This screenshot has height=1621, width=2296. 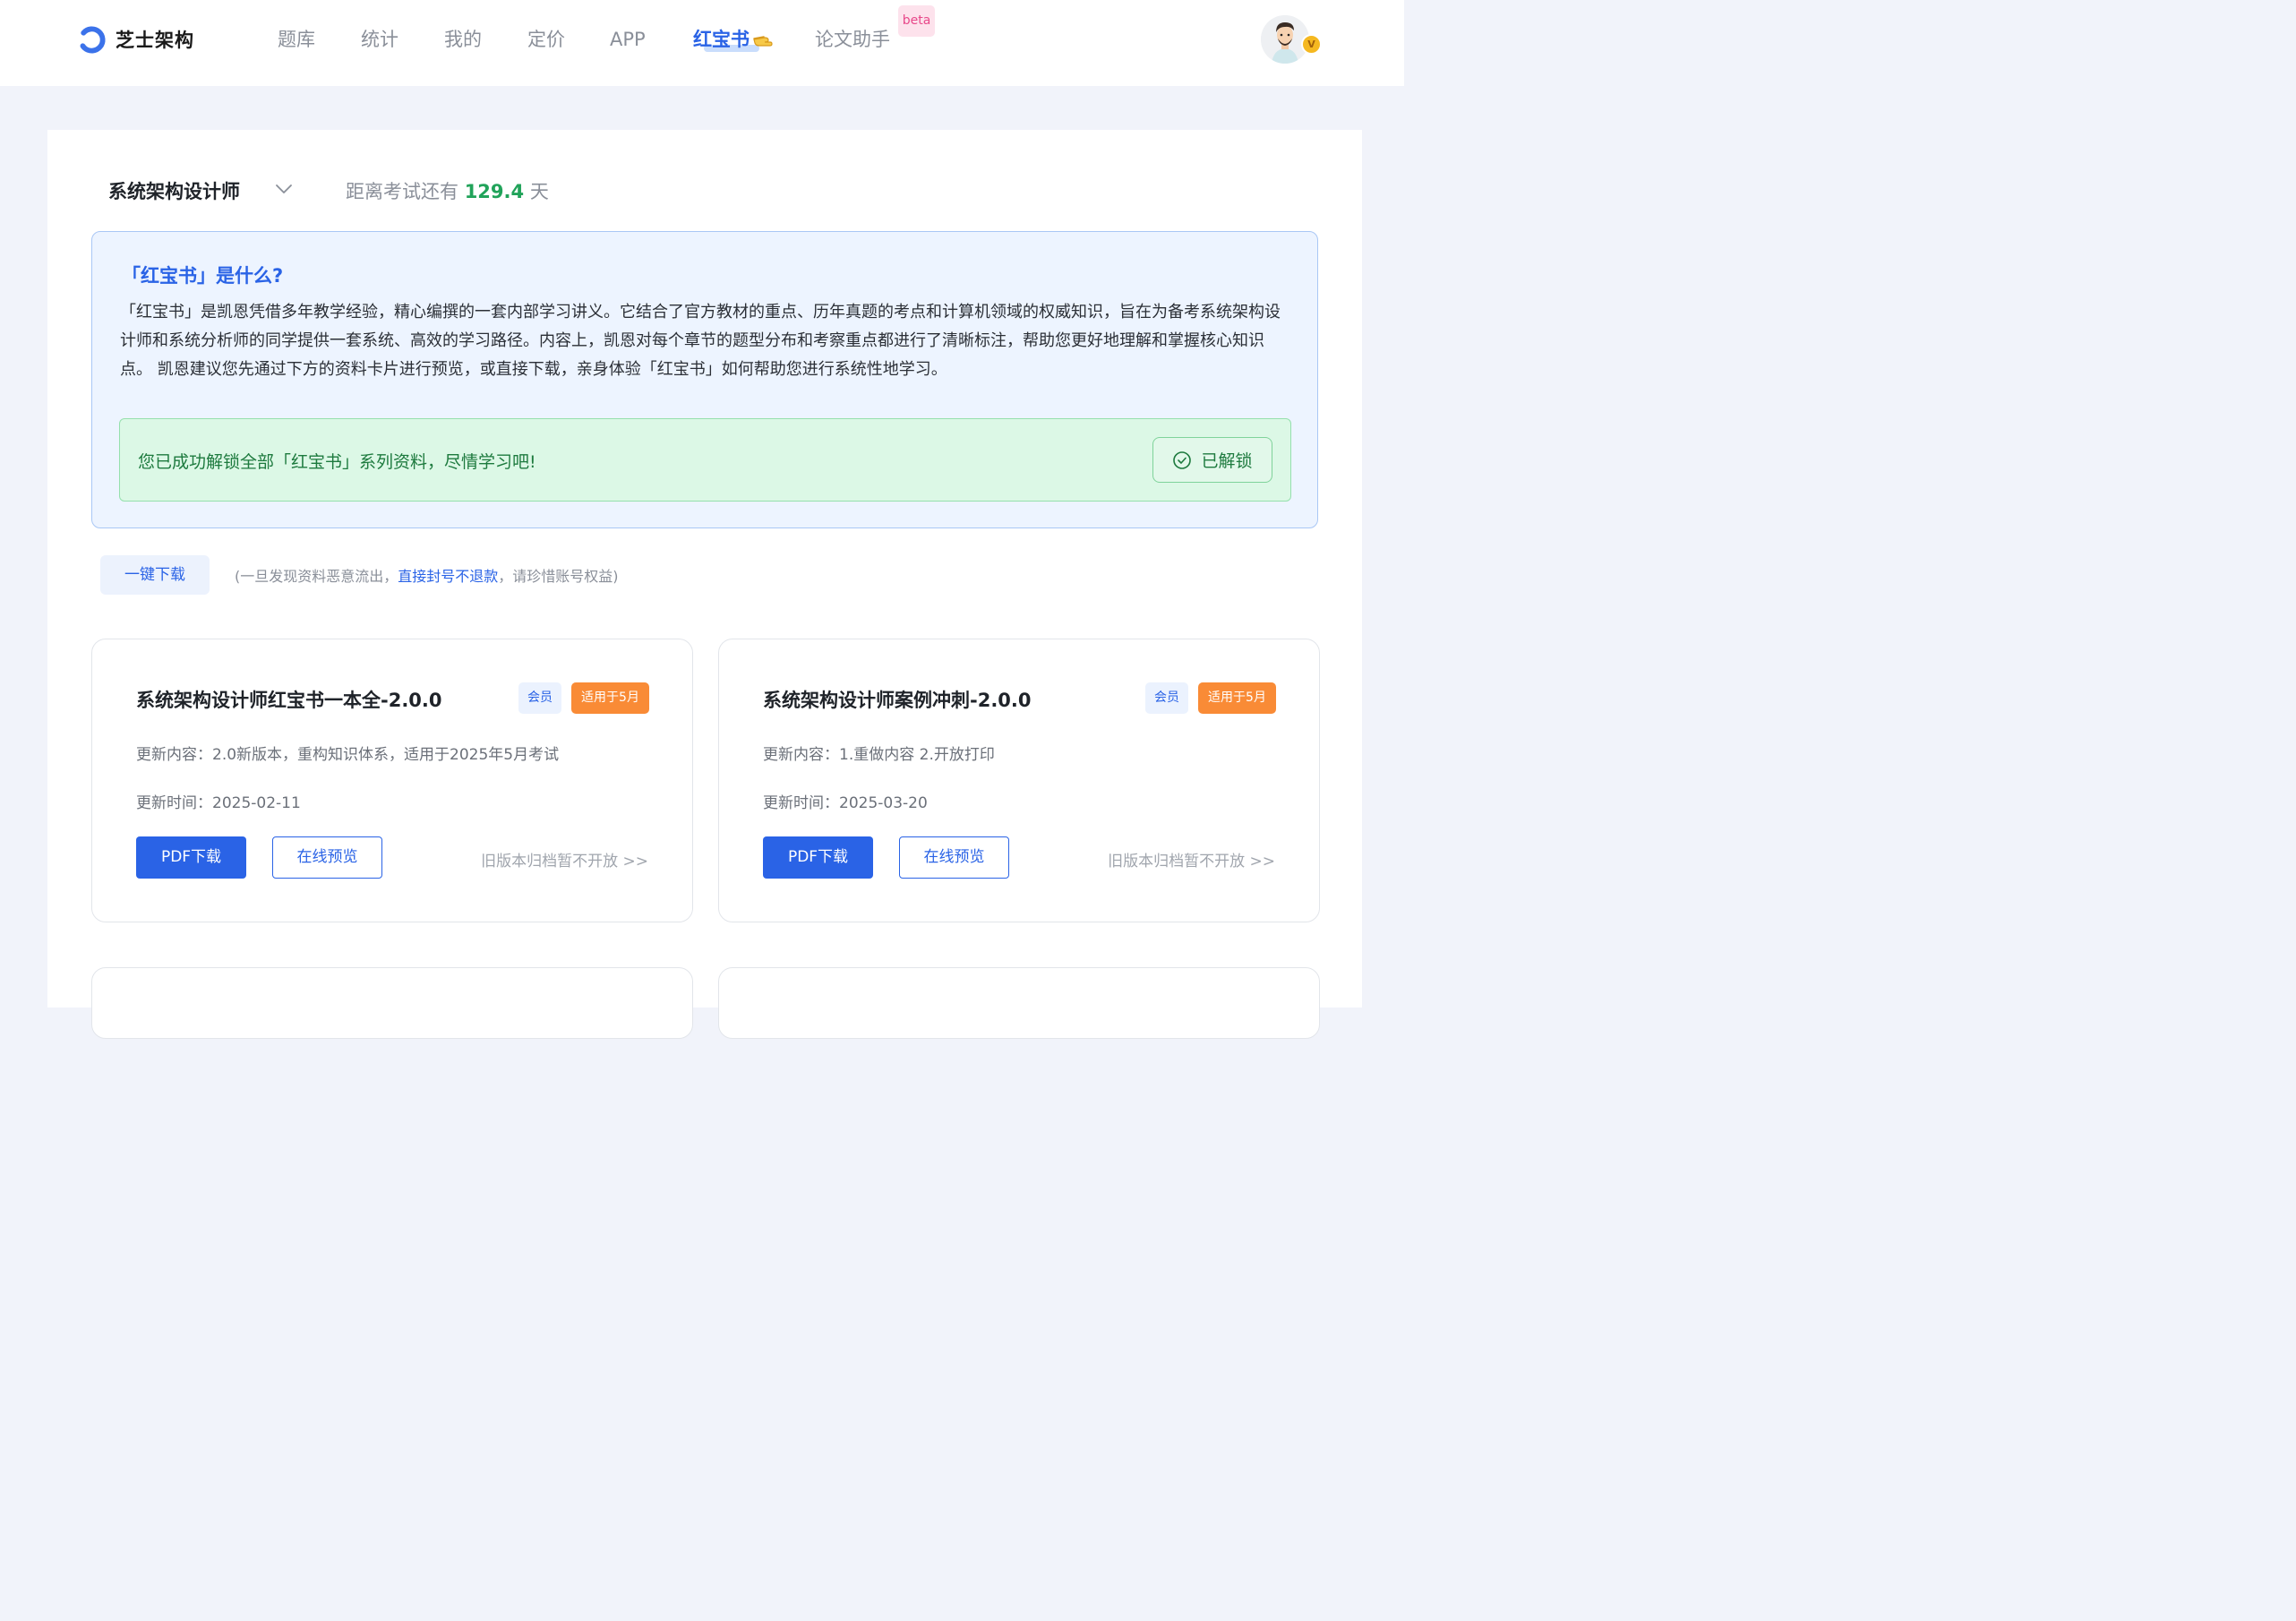 I want to click on unlocked-label: 已解锁, so click(x=1227, y=461).